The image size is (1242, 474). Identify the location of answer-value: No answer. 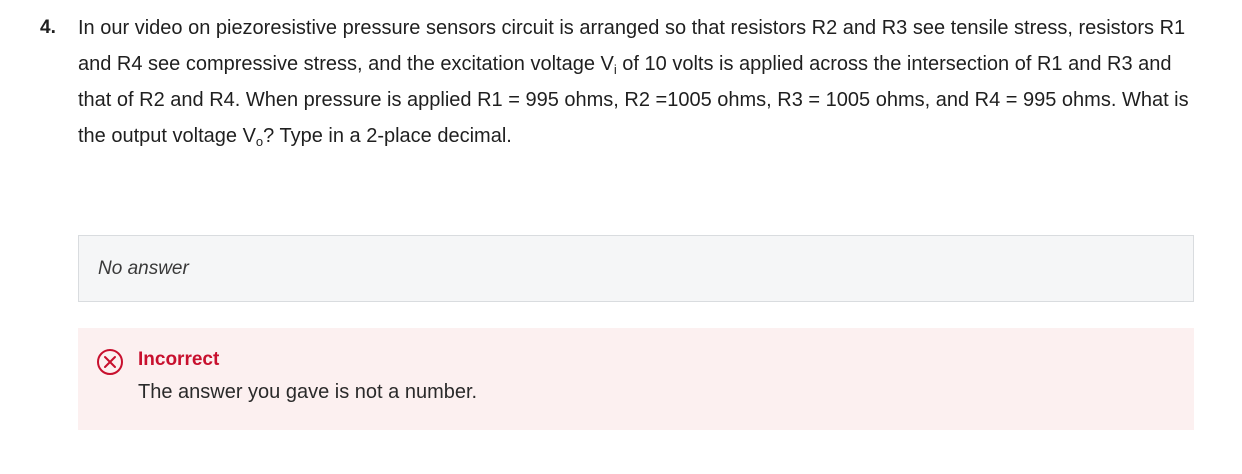
(143, 268).